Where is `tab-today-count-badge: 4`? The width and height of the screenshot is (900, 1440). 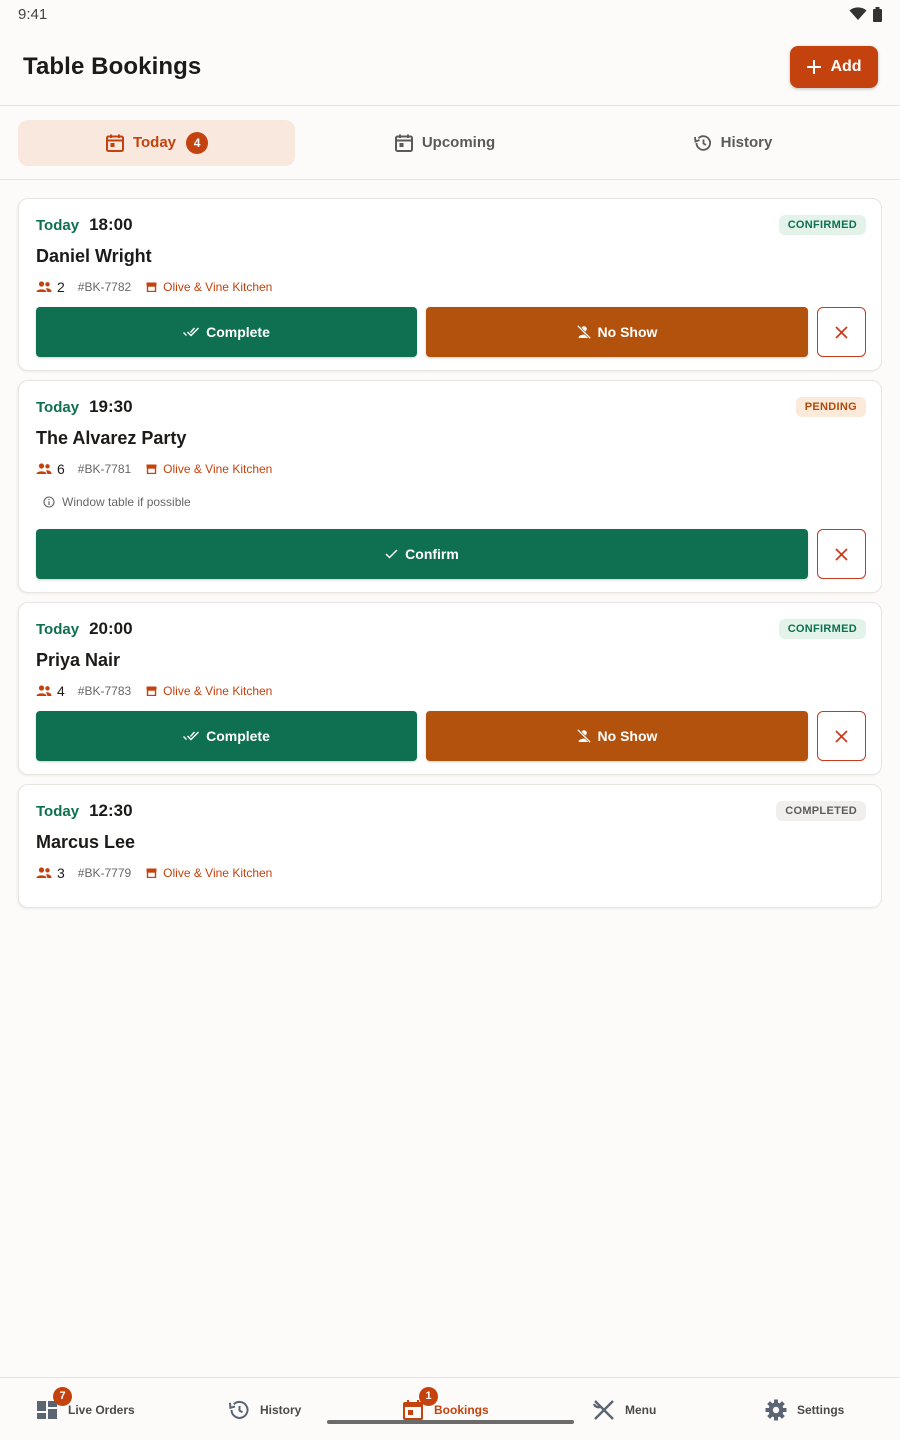 tab-today-count-badge: 4 is located at coordinates (197, 142).